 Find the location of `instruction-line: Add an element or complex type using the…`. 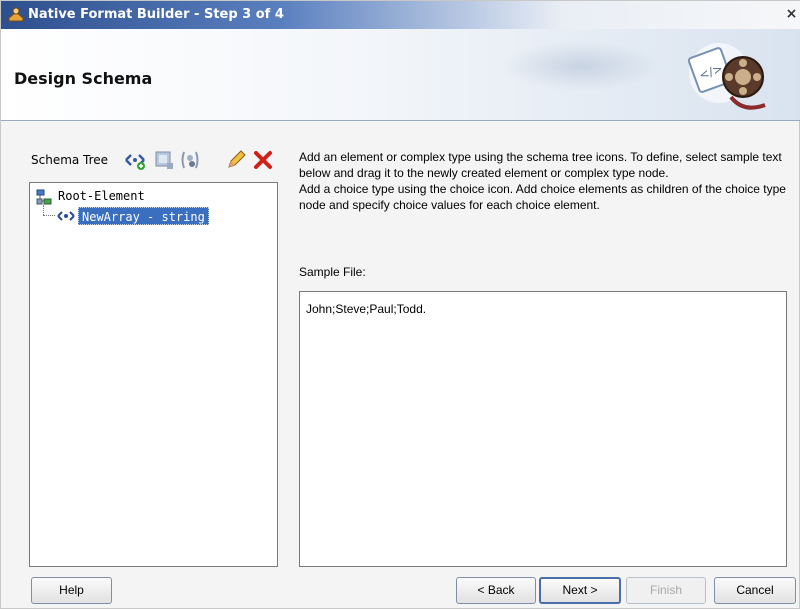

instruction-line: Add an element or complex type using the… is located at coordinates (540, 165).